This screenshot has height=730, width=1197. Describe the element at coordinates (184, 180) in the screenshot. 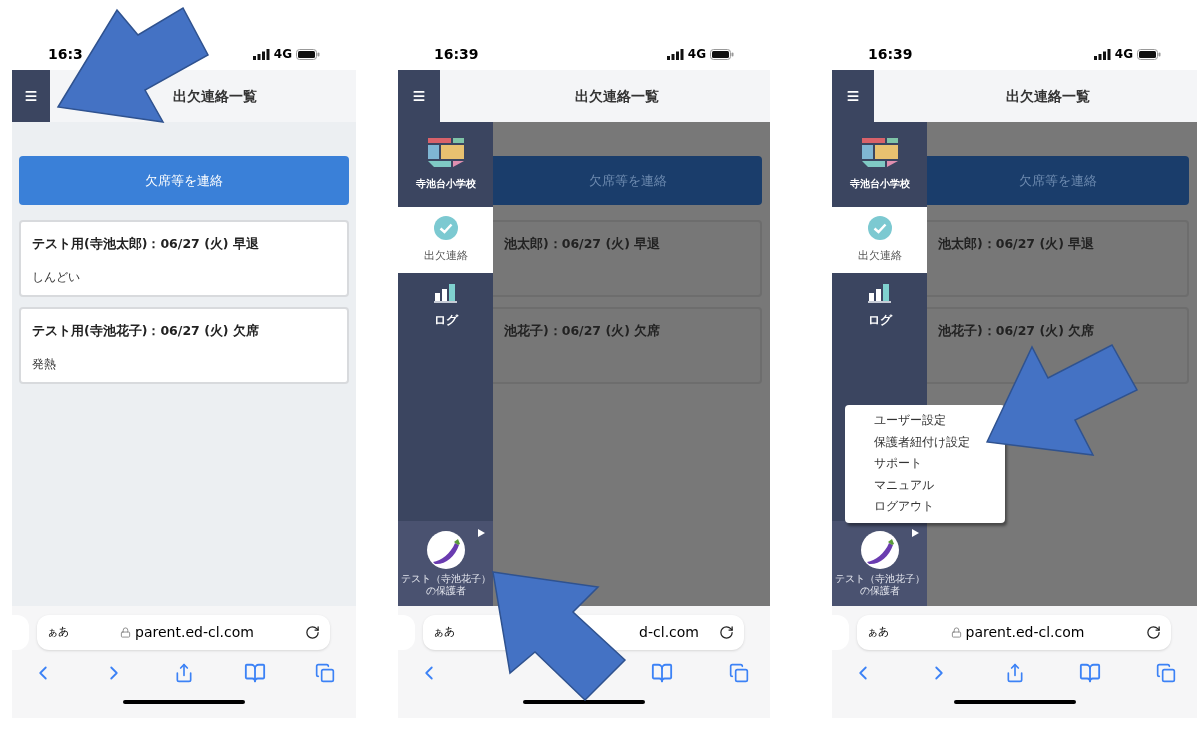

I see `report-absence-button: 欠席等を連絡` at that location.